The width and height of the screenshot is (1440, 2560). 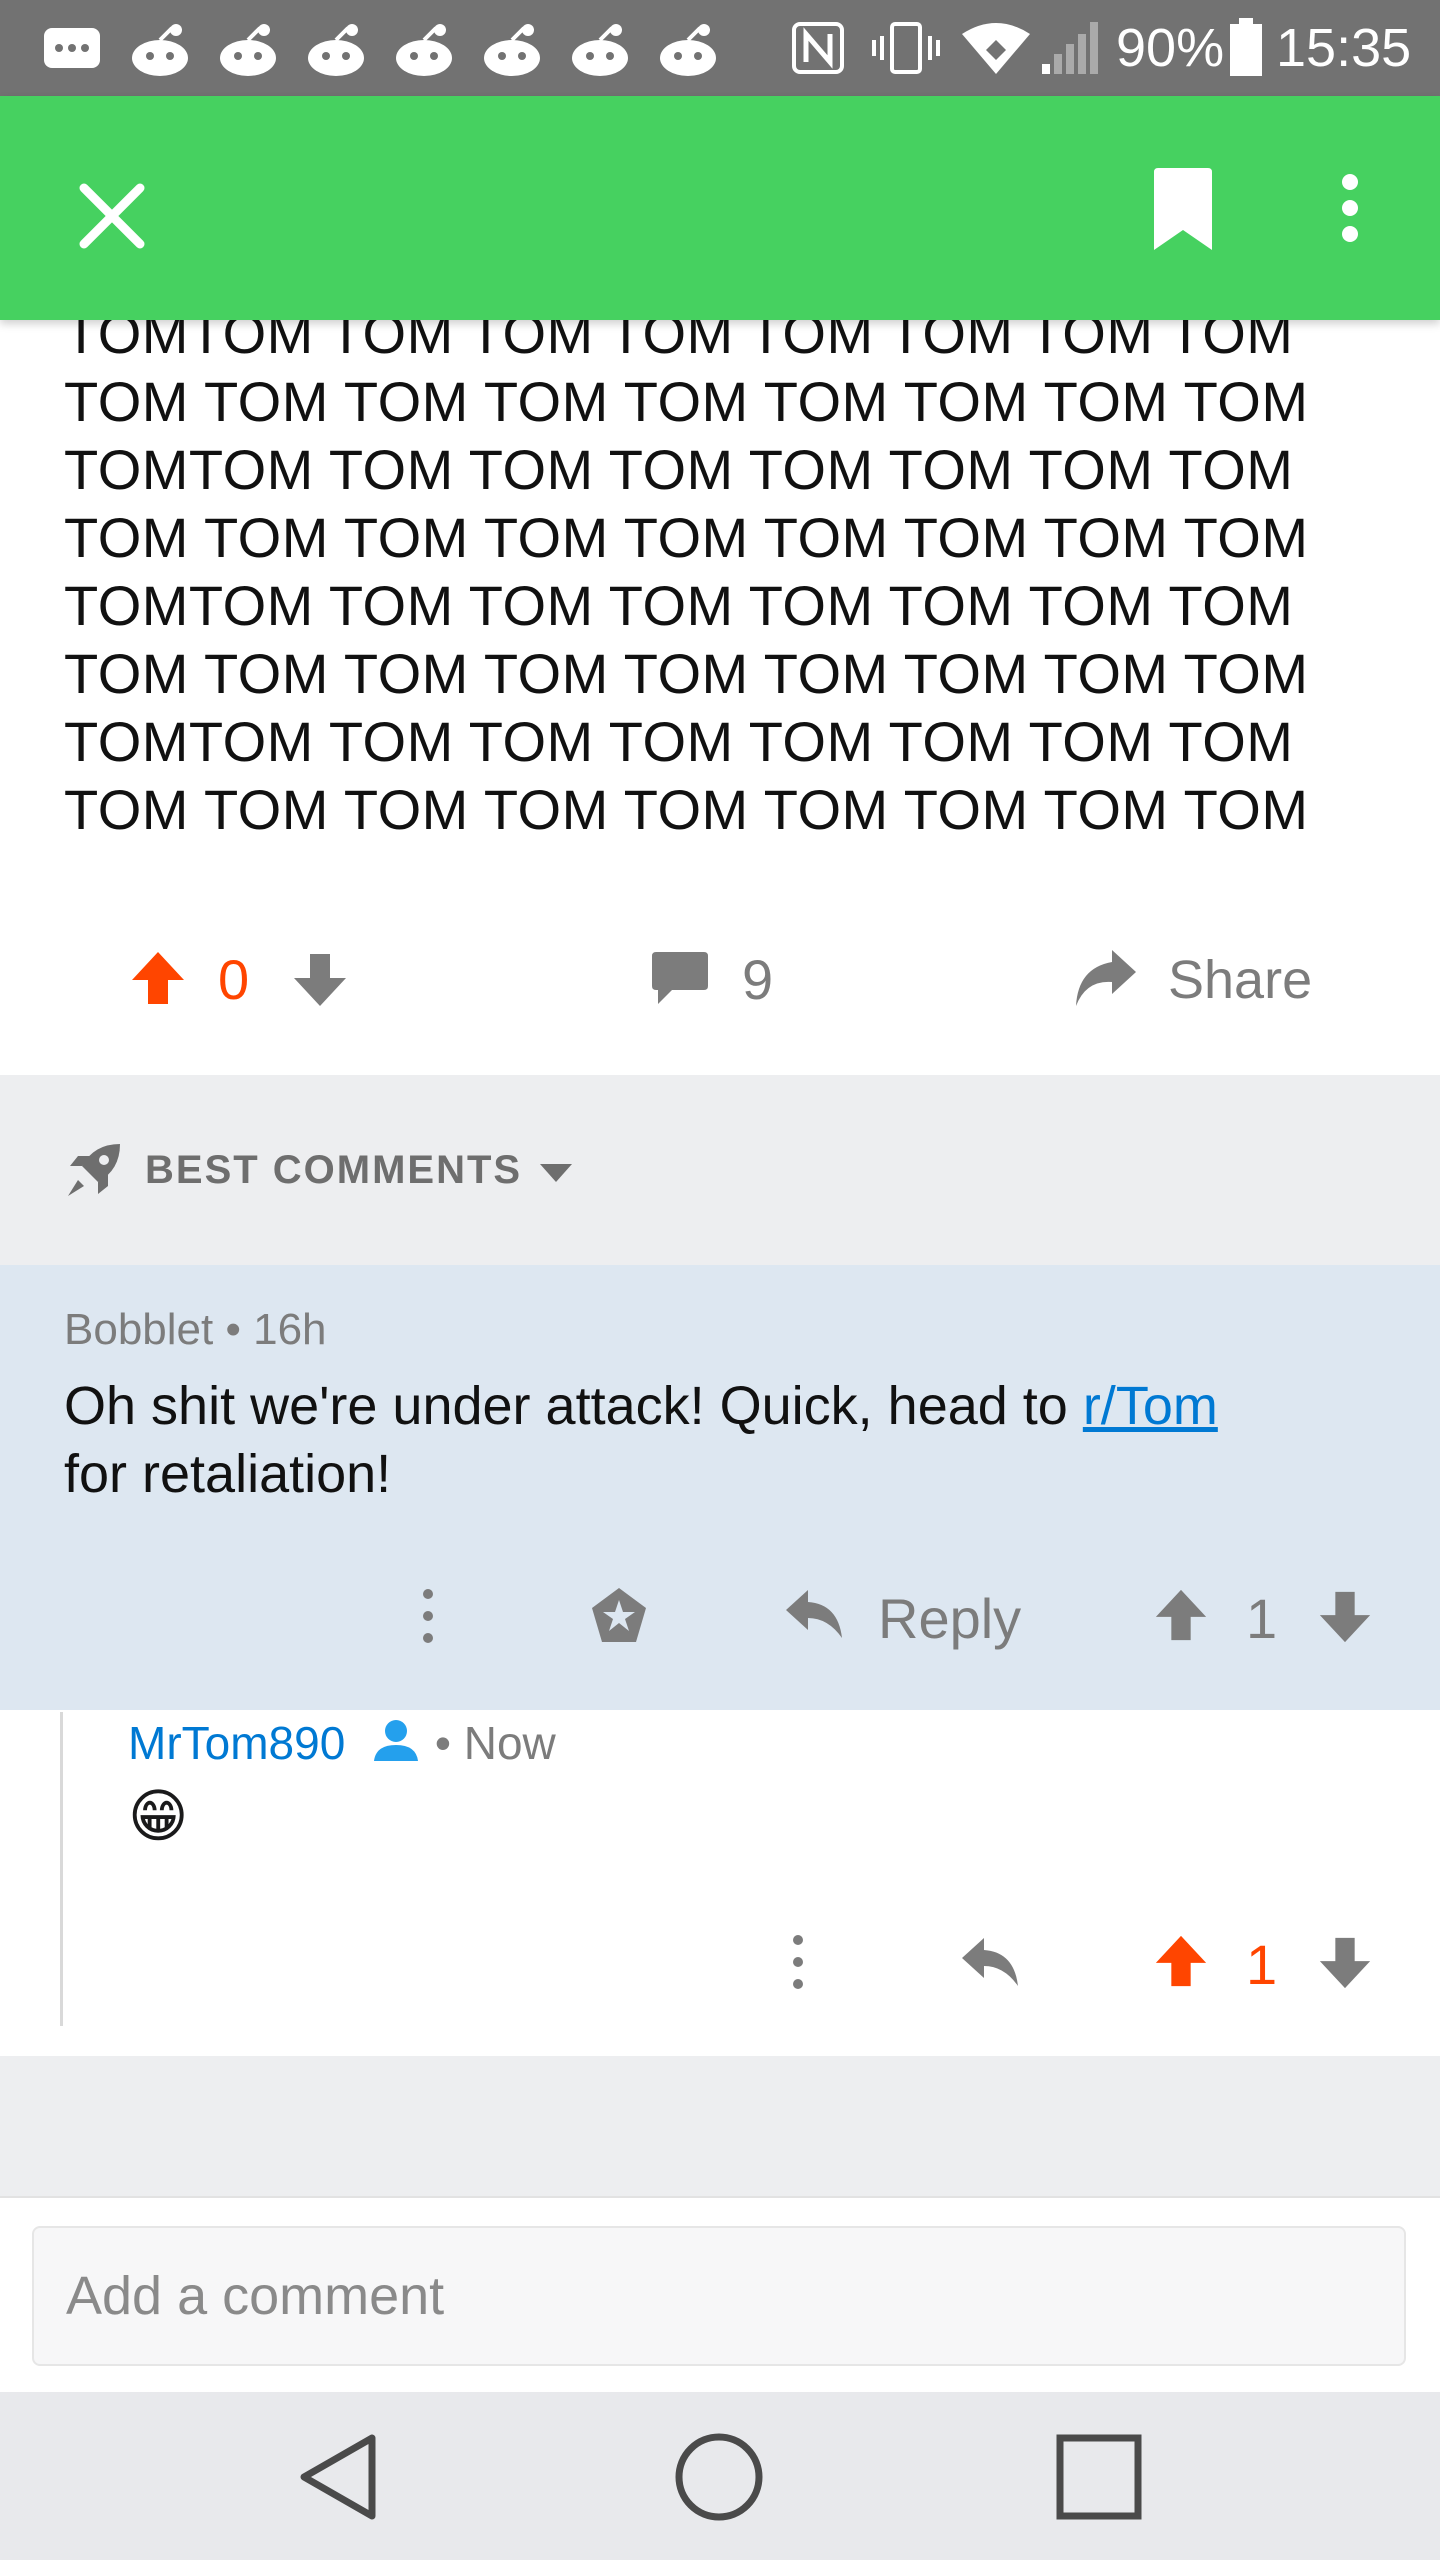 I want to click on subreddit-link: r/Tom, so click(x=1150, y=1406).